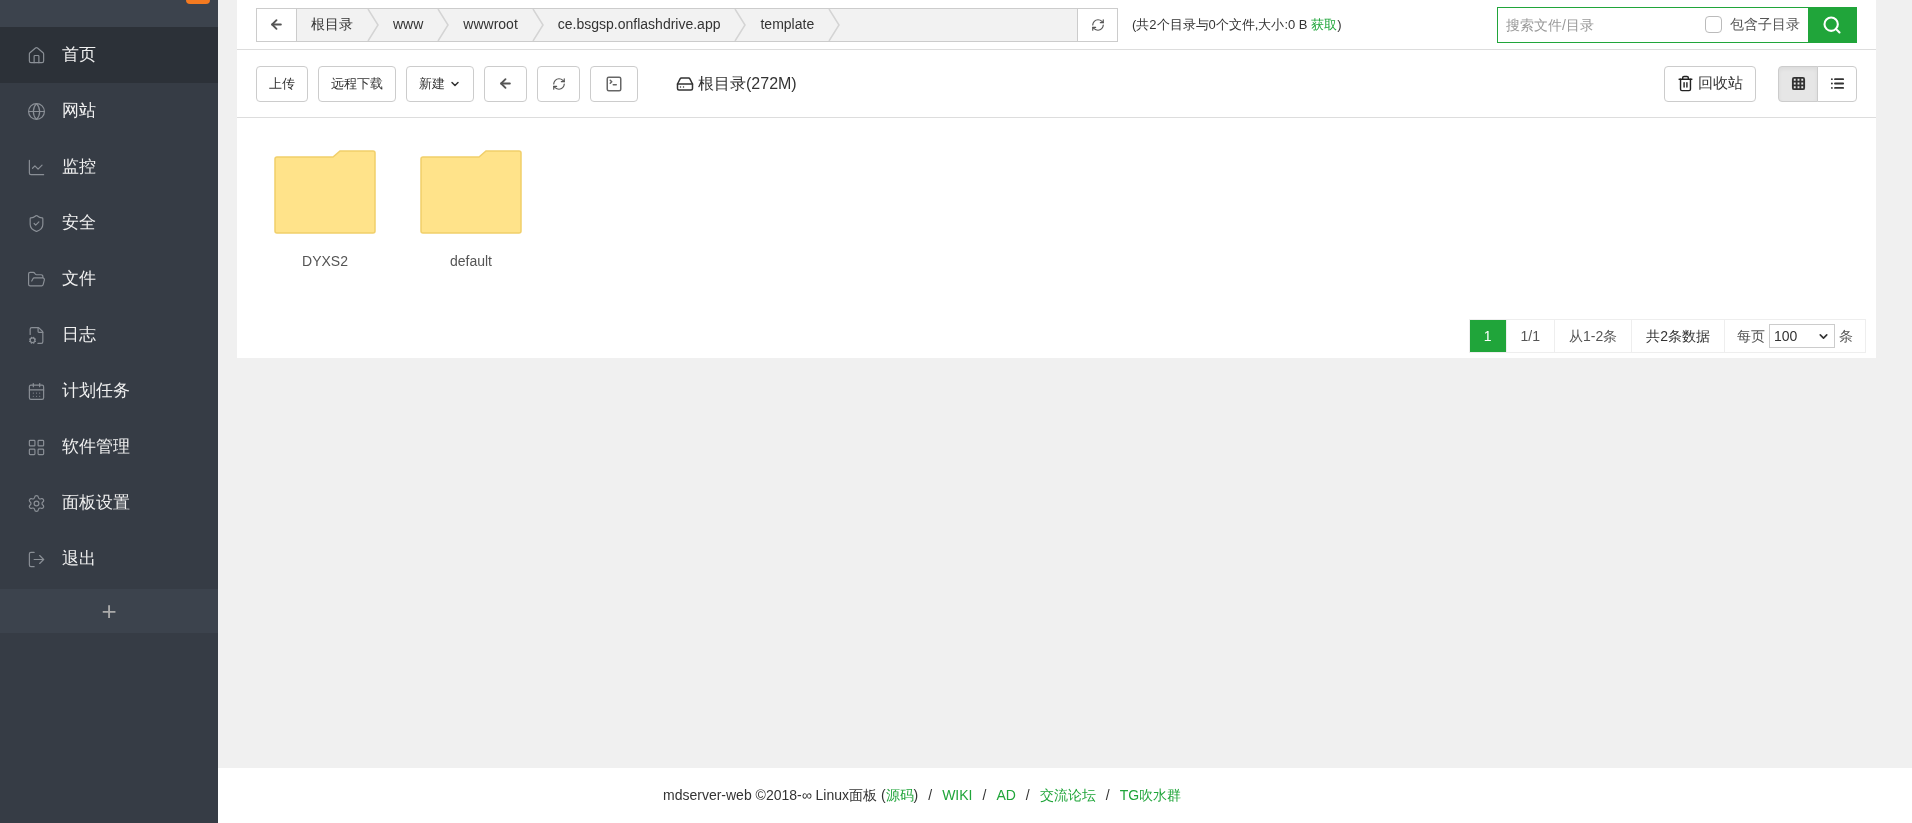  Describe the element at coordinates (747, 83) in the screenshot. I see `disk-label: 根目录(272M)` at that location.